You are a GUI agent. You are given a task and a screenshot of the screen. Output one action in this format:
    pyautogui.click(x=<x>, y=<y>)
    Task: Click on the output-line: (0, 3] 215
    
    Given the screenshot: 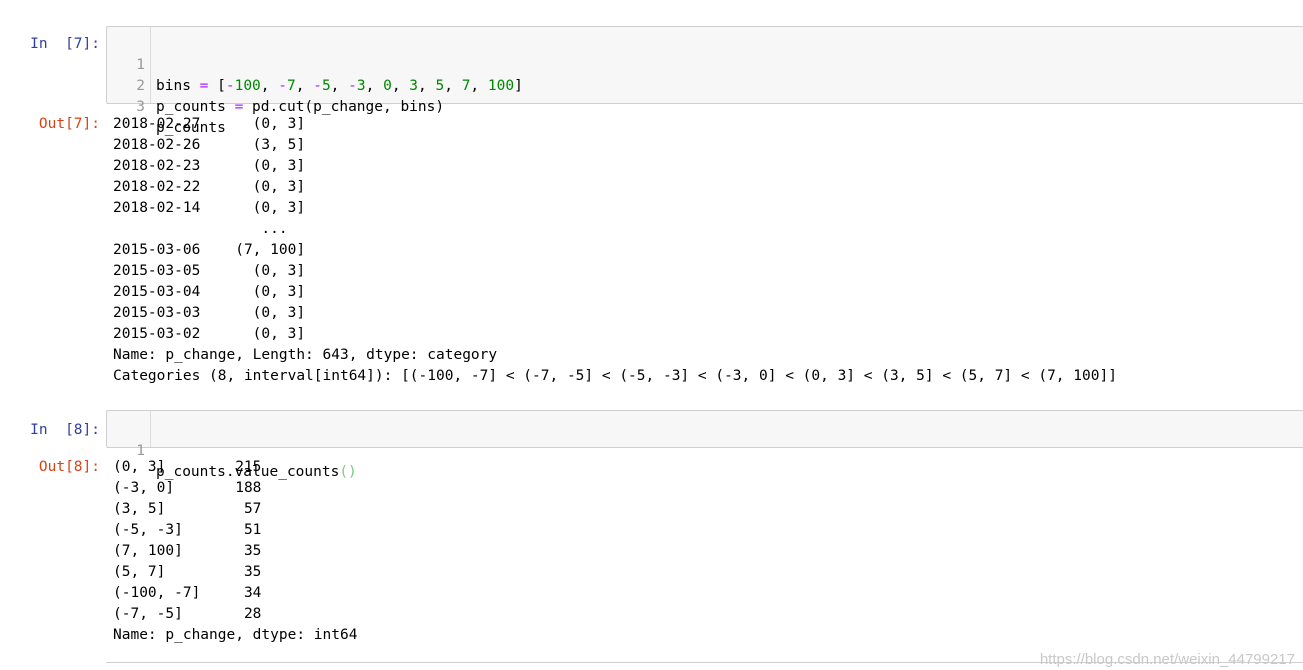 What is the action you would take?
    pyautogui.click(x=187, y=467)
    